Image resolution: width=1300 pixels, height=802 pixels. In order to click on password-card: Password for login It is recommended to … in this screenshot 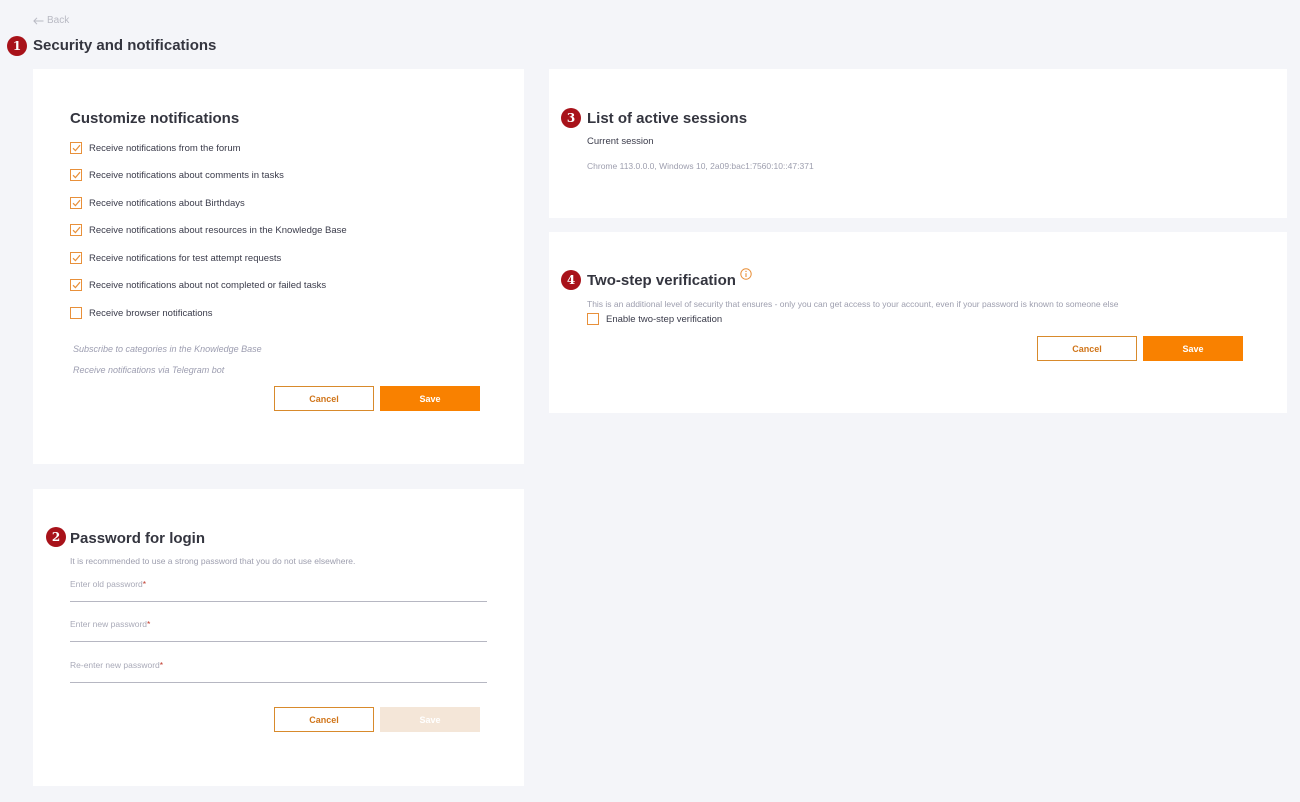, I will do `click(278, 637)`.